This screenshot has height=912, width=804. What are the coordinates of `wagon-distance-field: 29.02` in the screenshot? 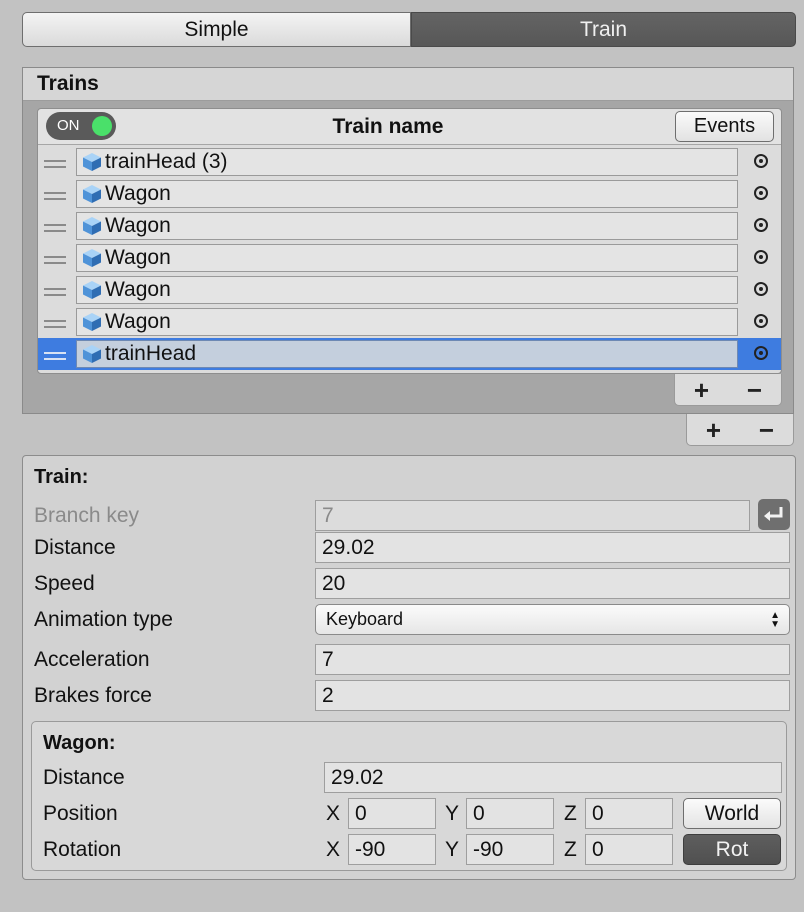 It's located at (553, 777).